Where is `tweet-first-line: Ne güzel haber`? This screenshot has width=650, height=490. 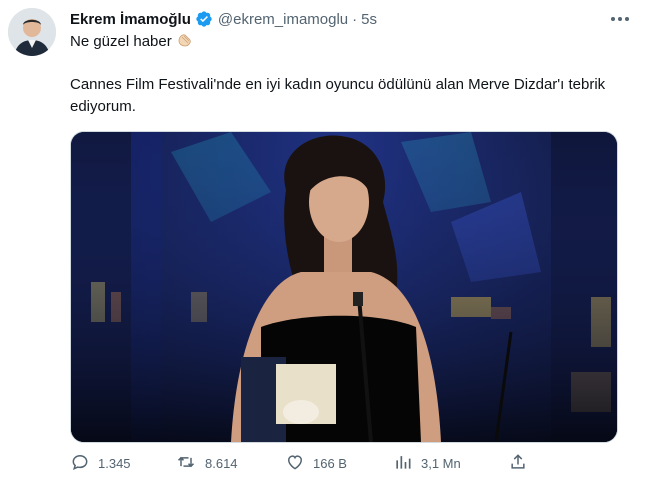
tweet-first-line: Ne güzel haber is located at coordinates (132, 41).